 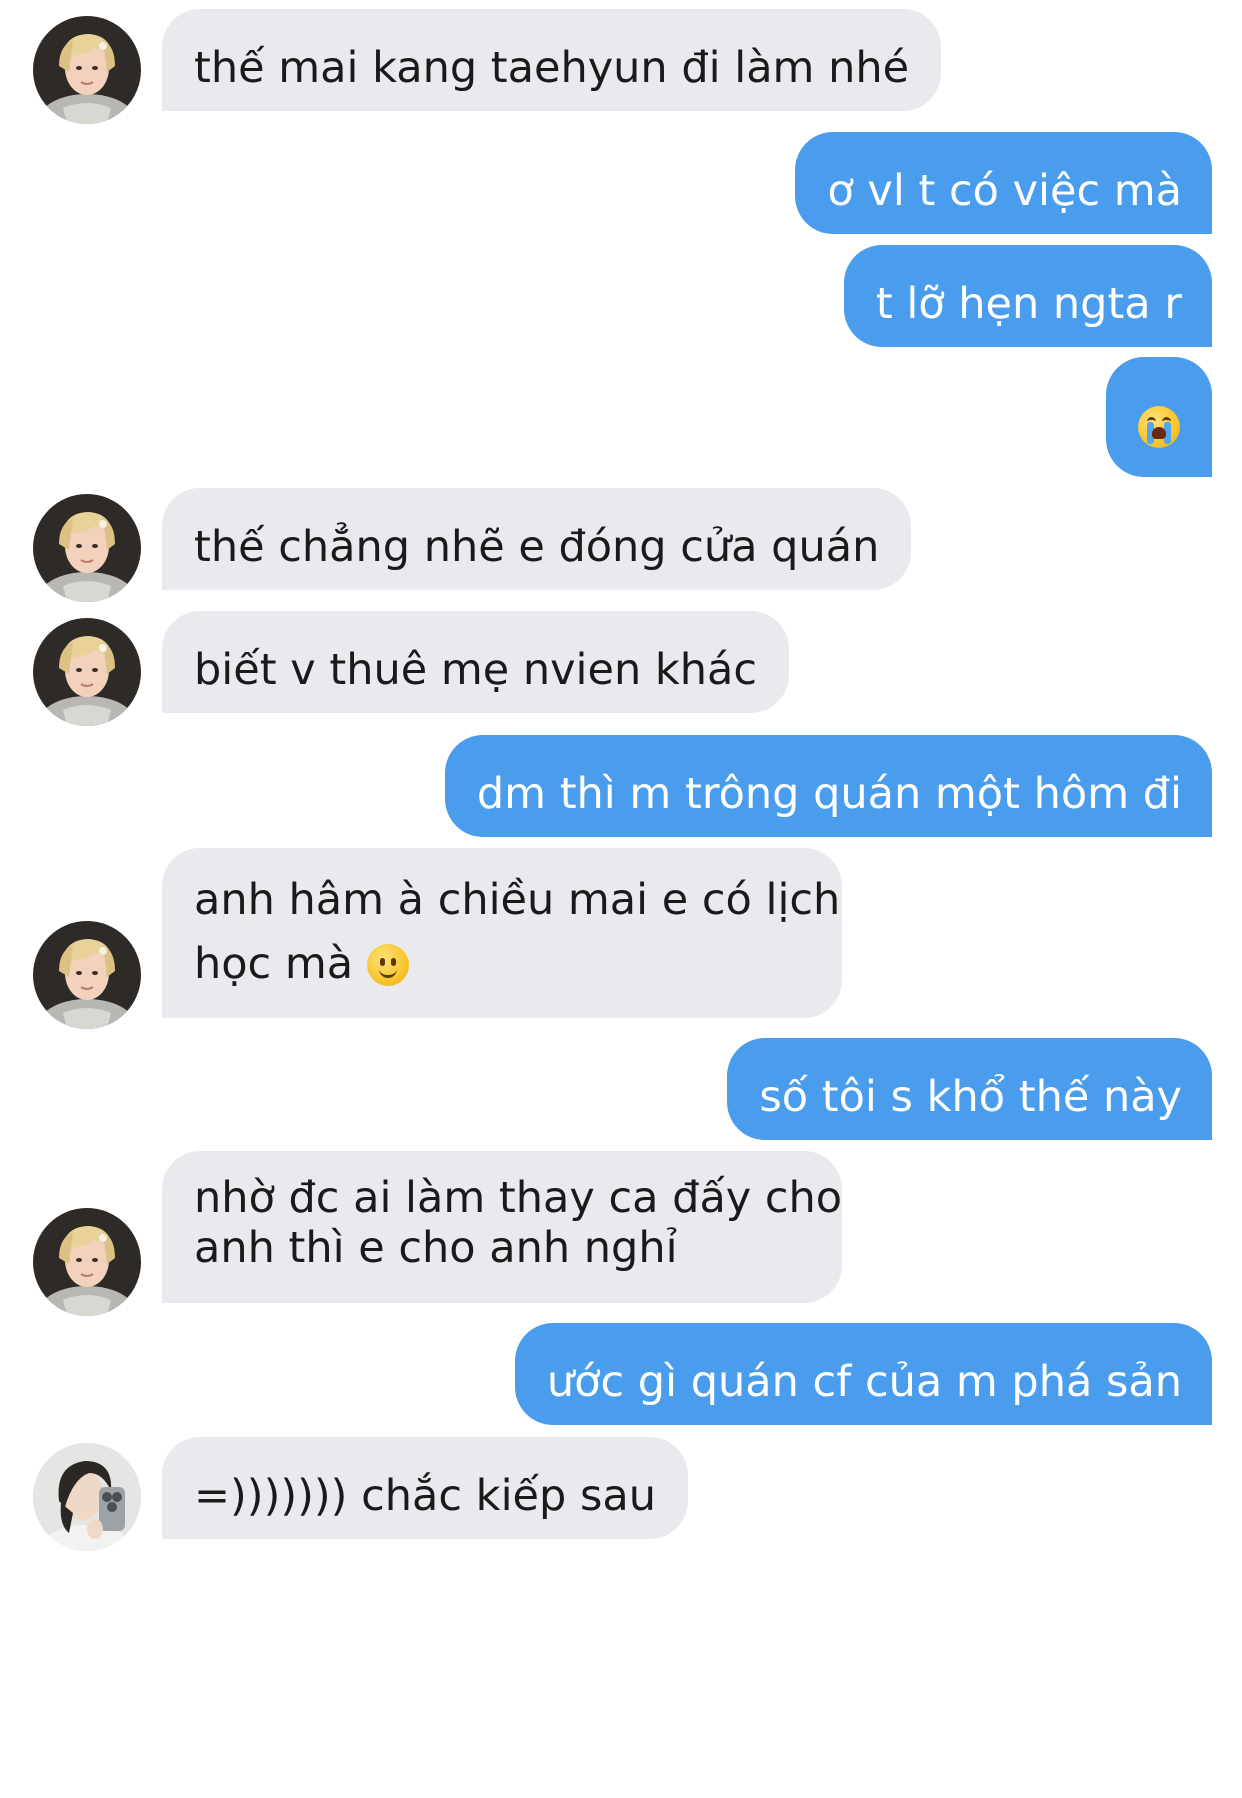 What do you see at coordinates (476, 670) in the screenshot?
I see `message-text: biết v thuê mẹ nvien khác` at bounding box center [476, 670].